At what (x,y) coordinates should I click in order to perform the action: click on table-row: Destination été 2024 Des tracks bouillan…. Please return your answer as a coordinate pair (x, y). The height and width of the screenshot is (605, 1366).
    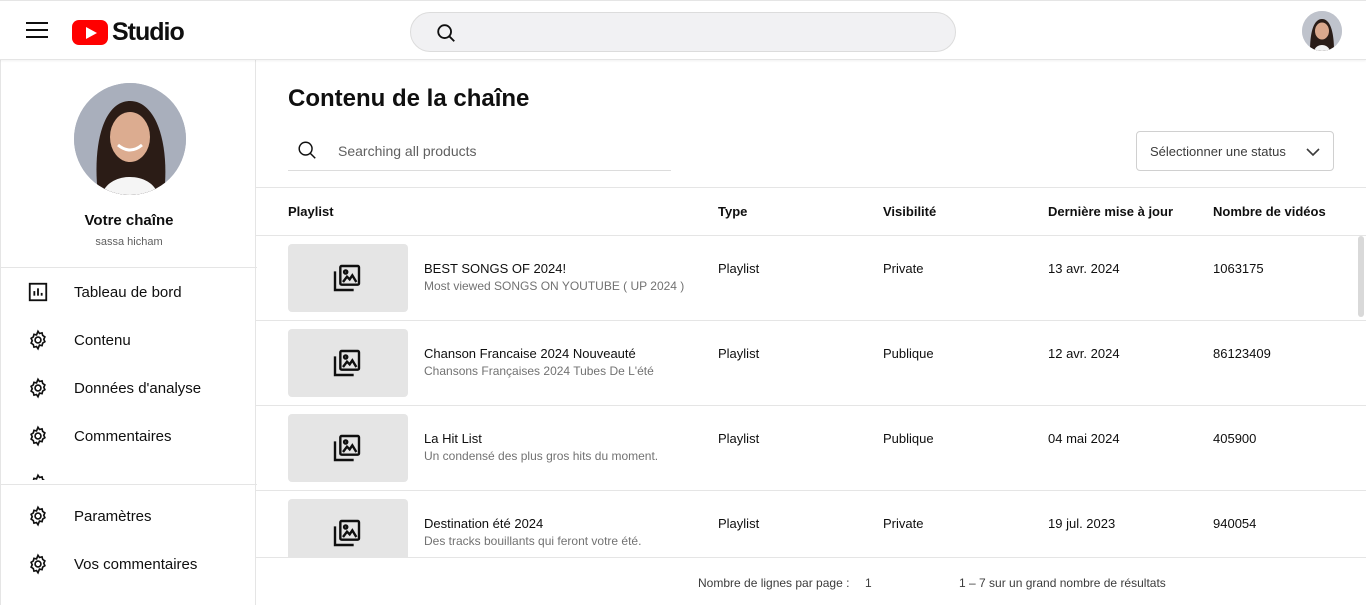
    Looking at the image, I should click on (811, 524).